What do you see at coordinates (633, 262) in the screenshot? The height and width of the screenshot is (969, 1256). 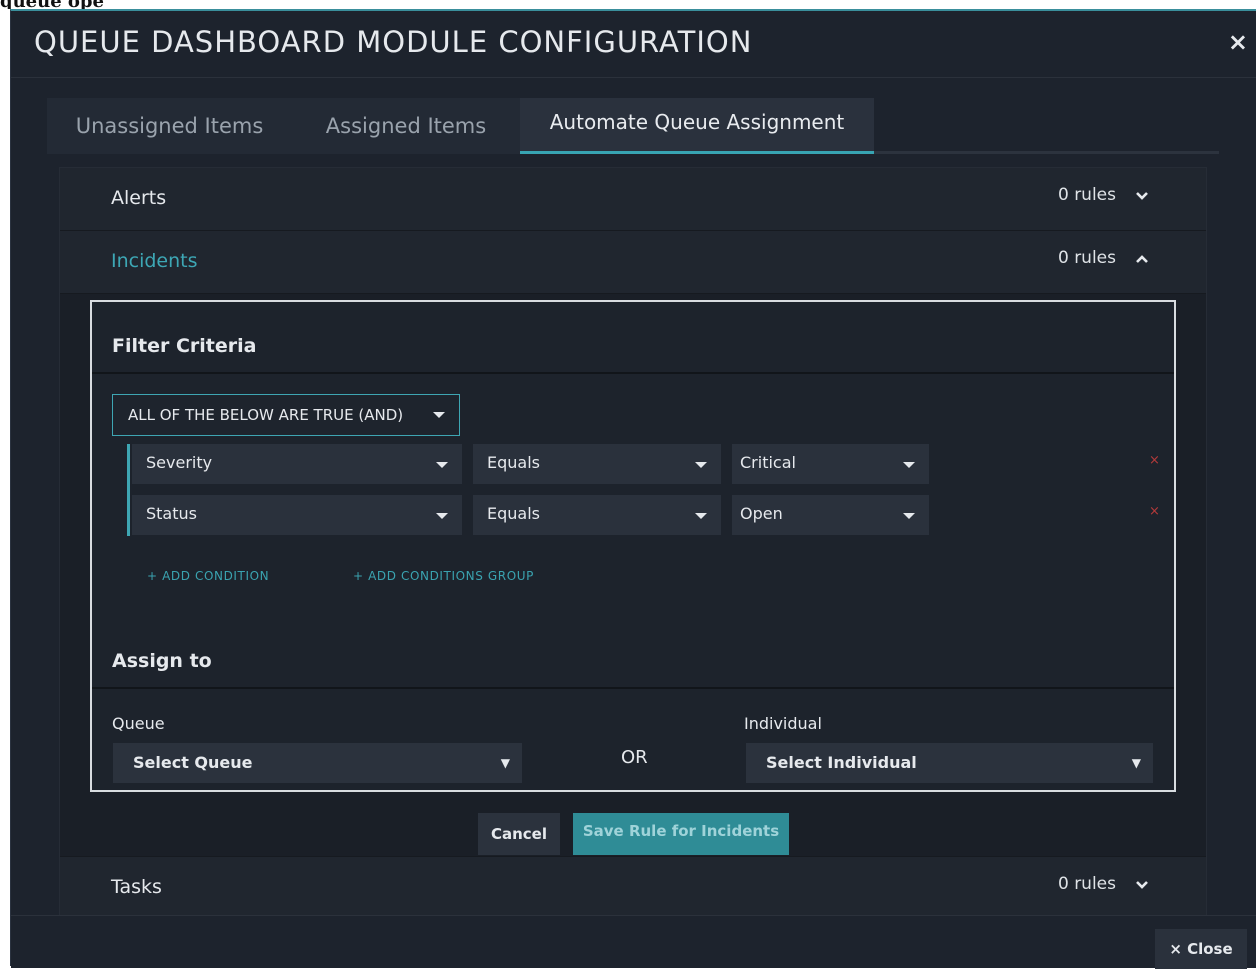 I see `accordion-incidents: Incidents 0 rules` at bounding box center [633, 262].